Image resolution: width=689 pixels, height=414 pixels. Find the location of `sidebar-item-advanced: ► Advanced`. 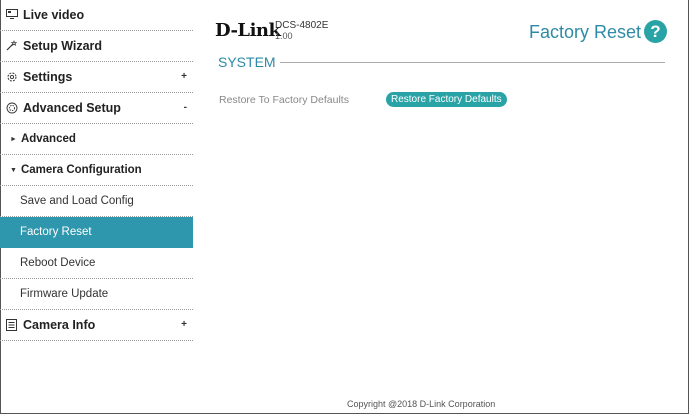

sidebar-item-advanced: ► Advanced is located at coordinates (96, 139).